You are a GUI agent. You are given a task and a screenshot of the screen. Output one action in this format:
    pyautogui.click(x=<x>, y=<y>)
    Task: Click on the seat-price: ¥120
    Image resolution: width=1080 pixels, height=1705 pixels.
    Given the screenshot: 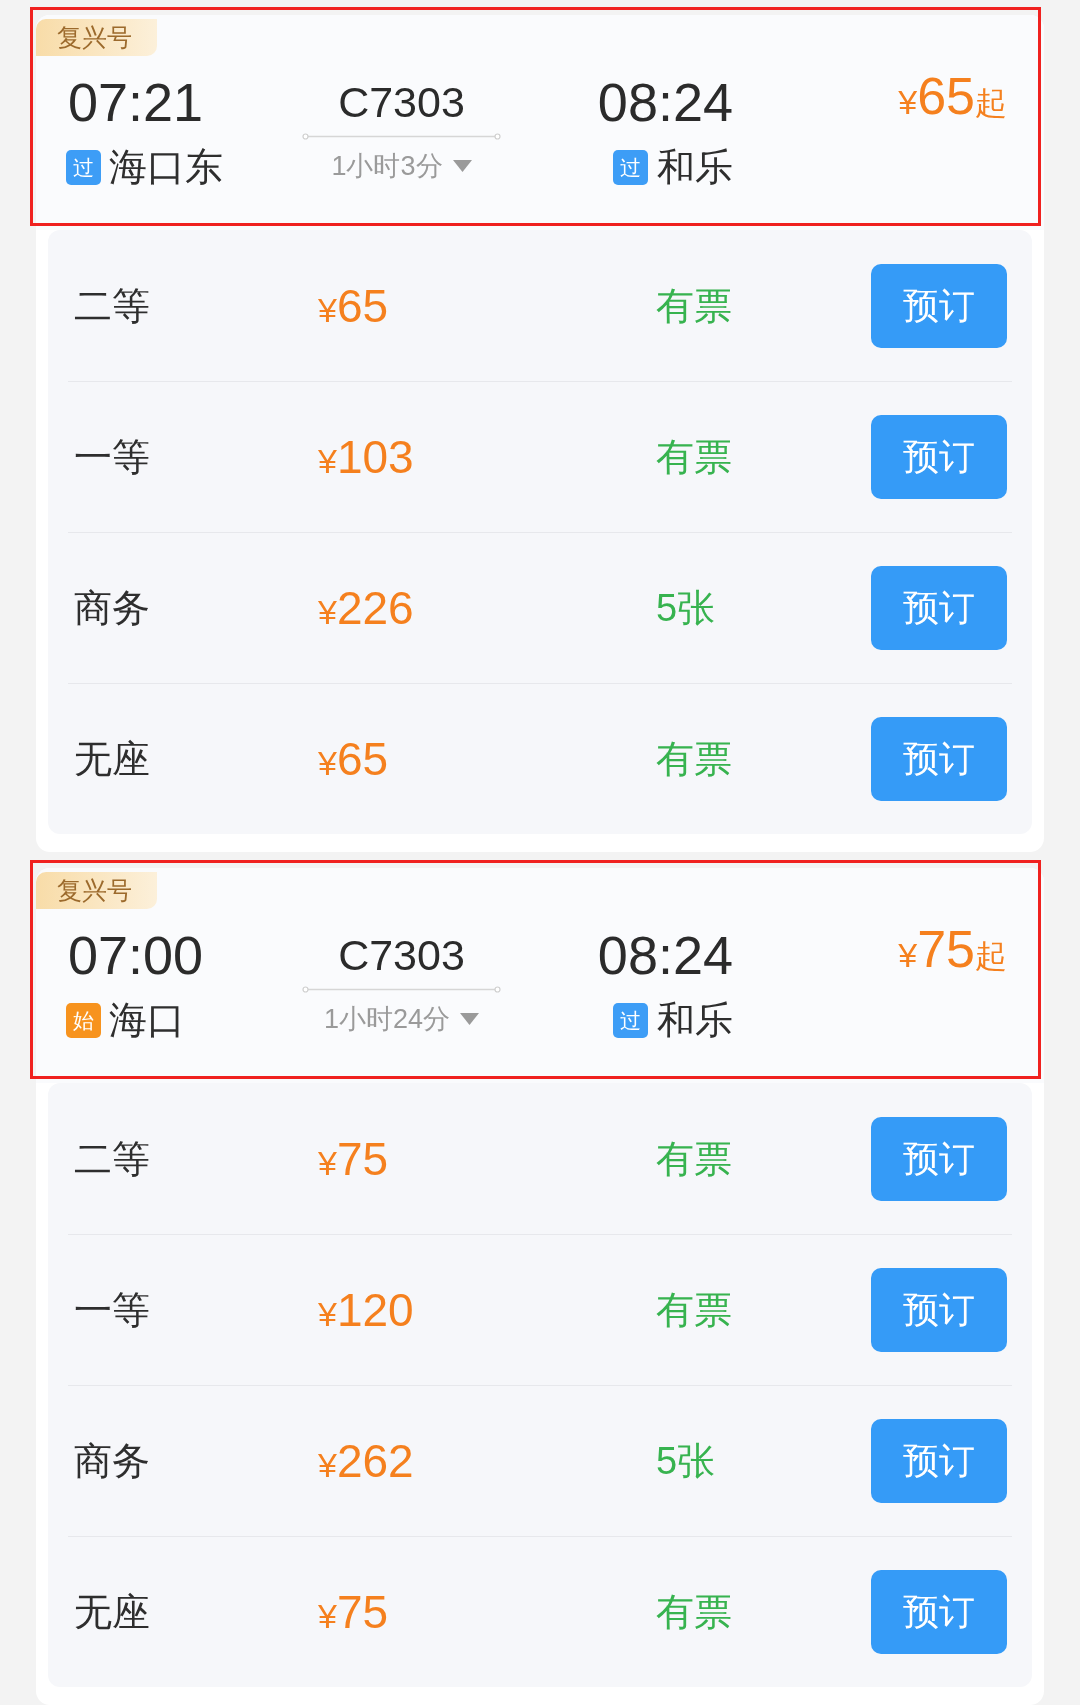 What is the action you would take?
    pyautogui.click(x=366, y=1310)
    